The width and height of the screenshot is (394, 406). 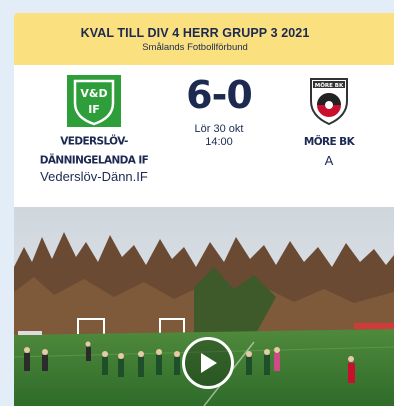 What do you see at coordinates (329, 142) in the screenshot?
I see `away-team-name: MÖRE BK` at bounding box center [329, 142].